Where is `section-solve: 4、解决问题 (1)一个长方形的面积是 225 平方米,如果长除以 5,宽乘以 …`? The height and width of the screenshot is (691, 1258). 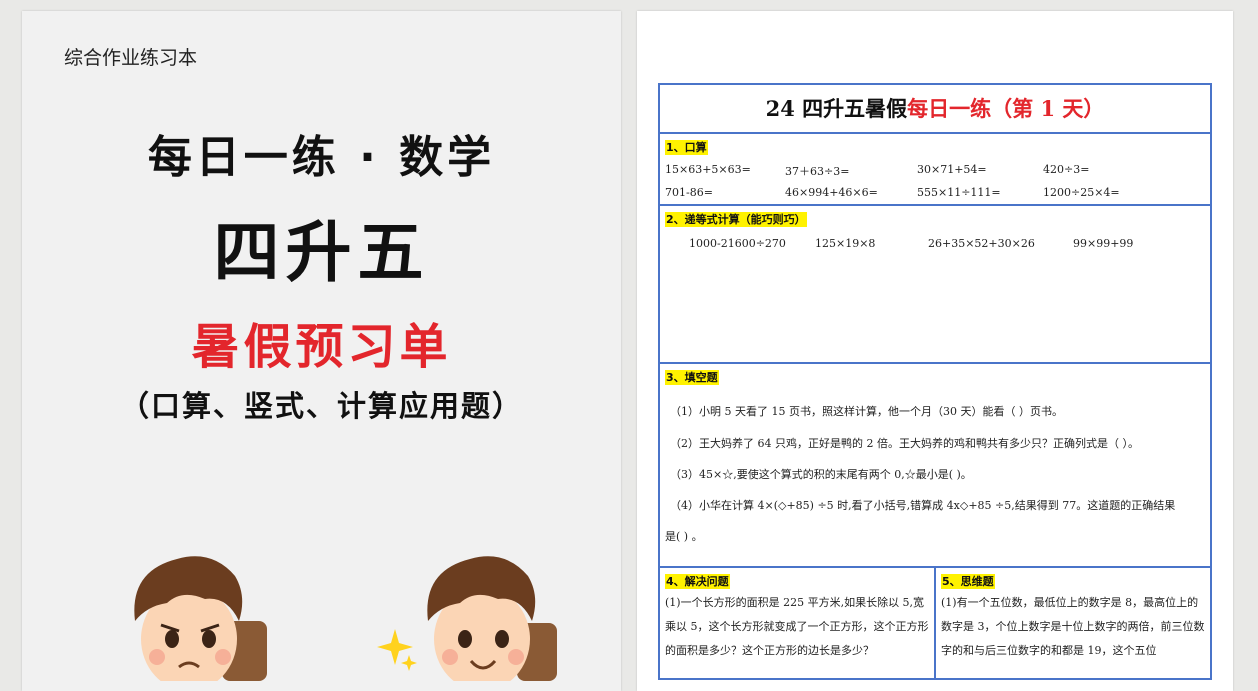
section-solve: 4、解决问题 (1)一个长方形的面积是 225 平方米,如果长除以 5,宽乘以 … is located at coordinates (798, 623).